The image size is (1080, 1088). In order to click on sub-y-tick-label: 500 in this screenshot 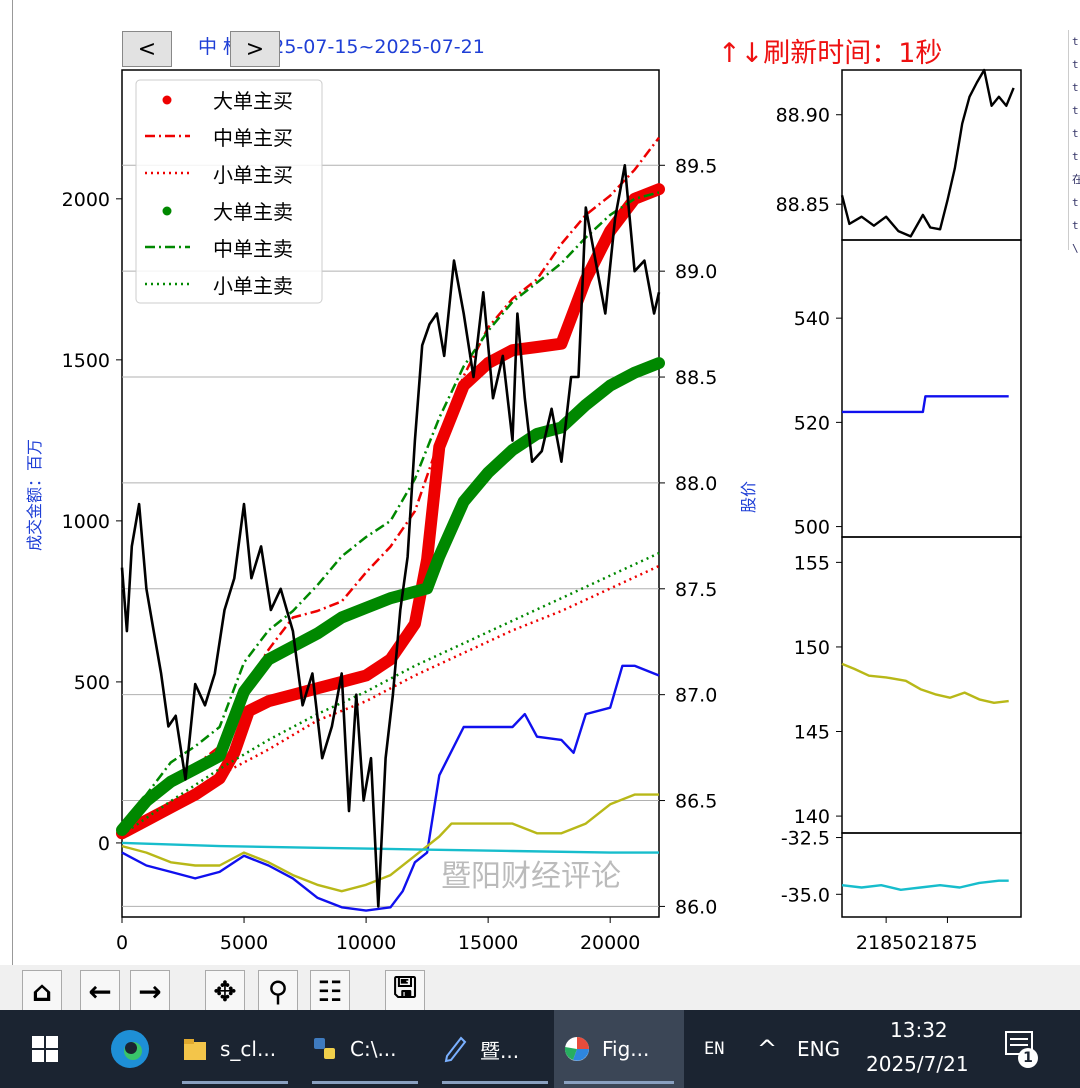, I will do `click(812, 528)`.